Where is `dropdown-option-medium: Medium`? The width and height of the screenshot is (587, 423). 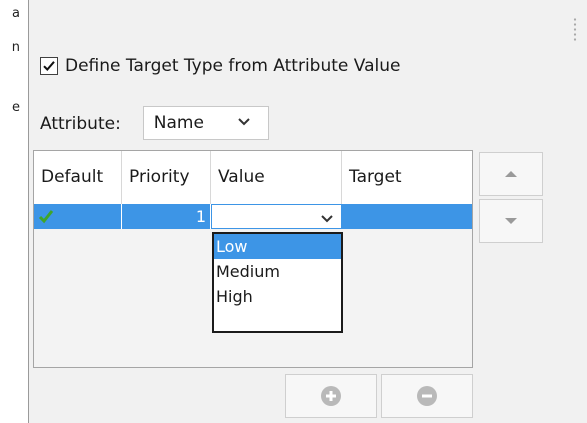 dropdown-option-medium: Medium is located at coordinates (277, 271).